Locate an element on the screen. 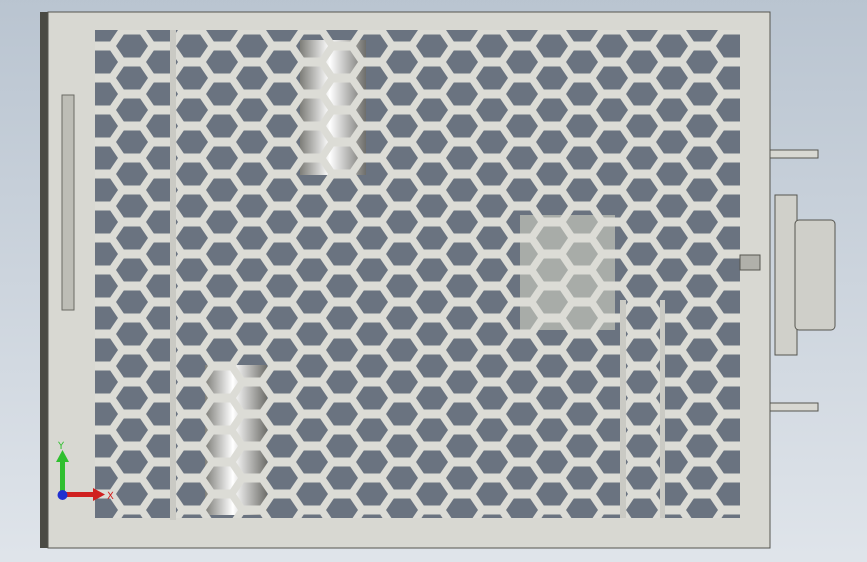 The width and height of the screenshot is (867, 562). z-axis-dot-icon is located at coordinates (63, 495).